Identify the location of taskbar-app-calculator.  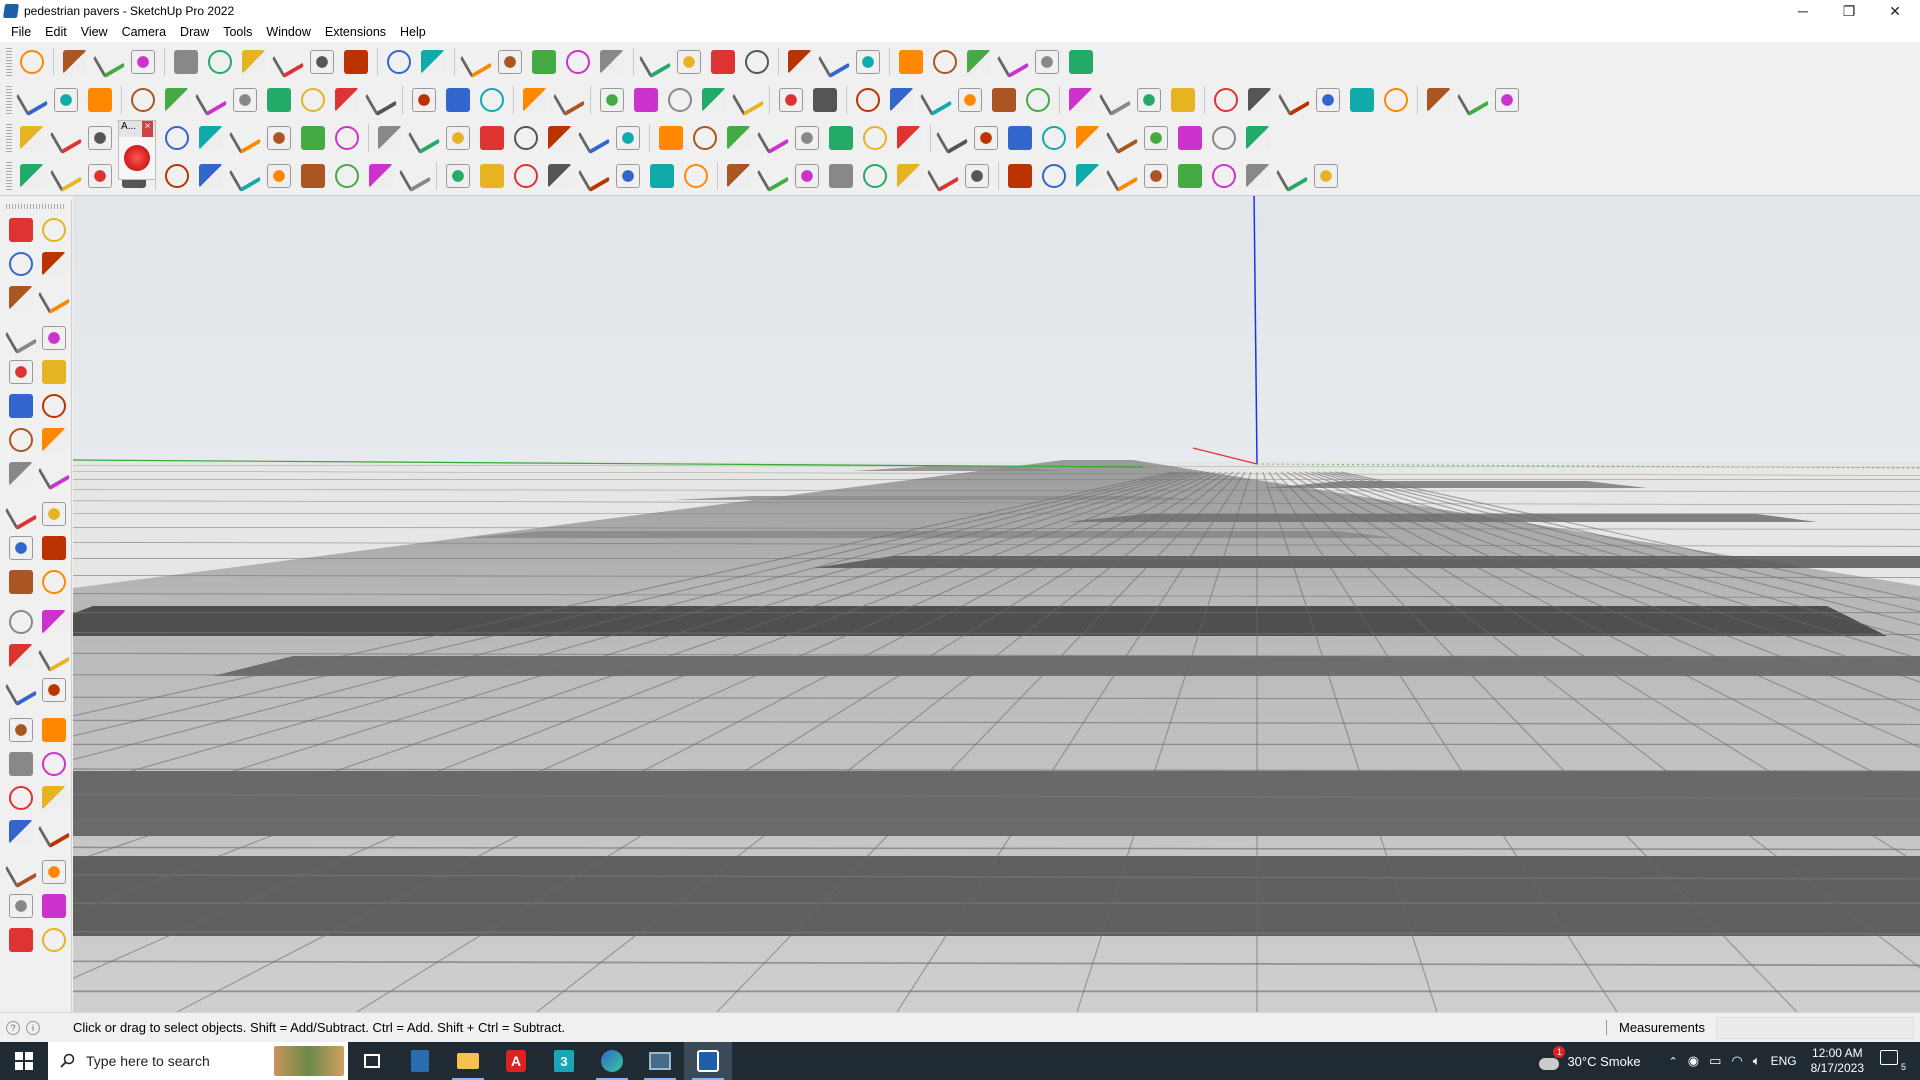
(420, 1061).